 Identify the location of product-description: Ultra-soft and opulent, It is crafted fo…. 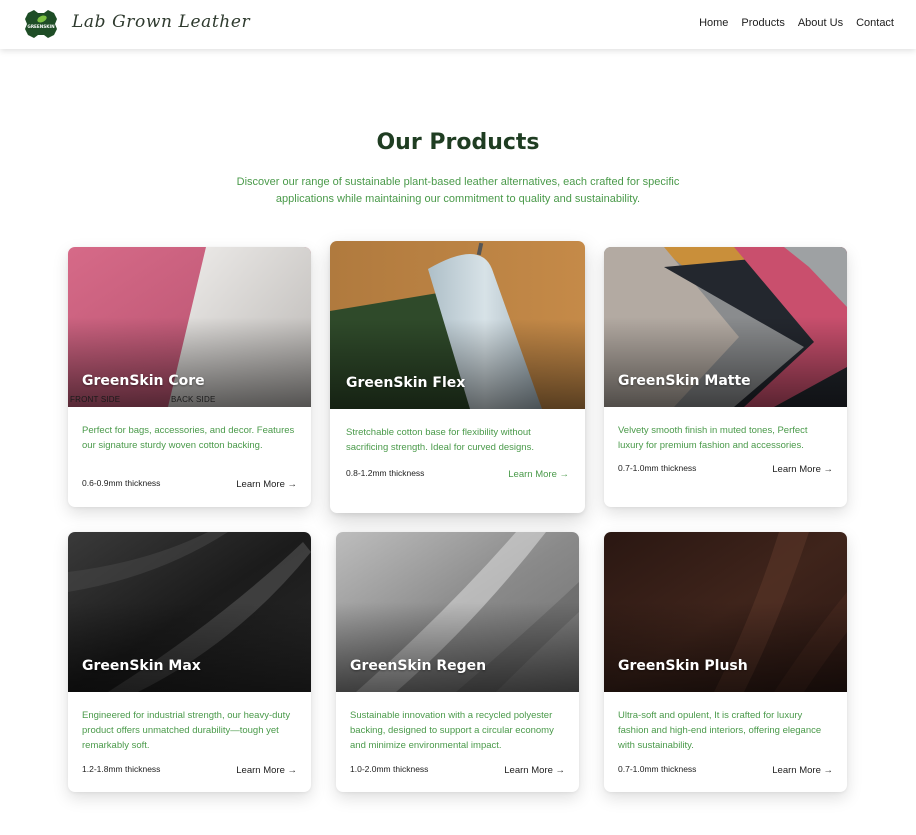
(720, 730).